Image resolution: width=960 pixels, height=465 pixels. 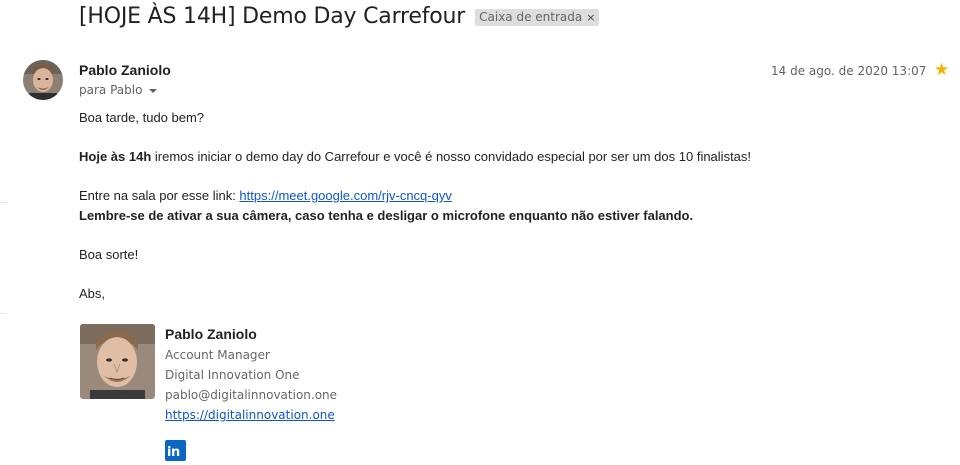 I want to click on email-date: 14 de ago. de 2020 13:07, so click(x=849, y=71).